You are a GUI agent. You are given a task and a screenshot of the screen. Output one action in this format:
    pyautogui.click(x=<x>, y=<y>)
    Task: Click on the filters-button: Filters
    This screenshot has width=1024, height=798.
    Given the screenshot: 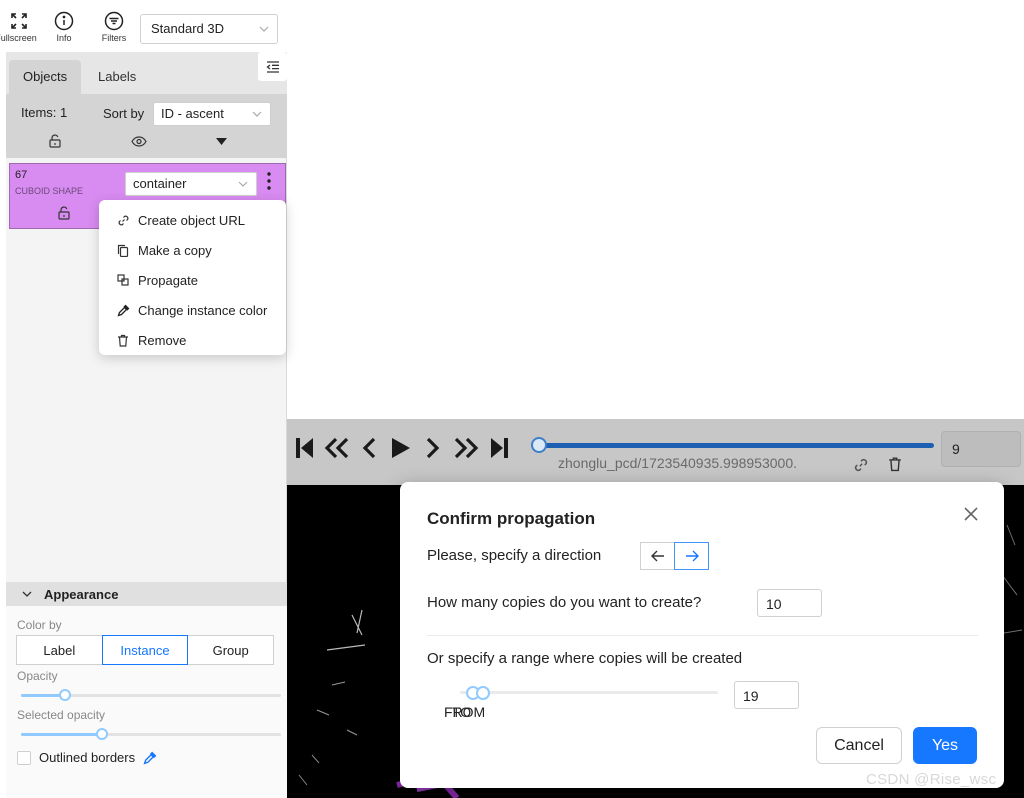 What is the action you would take?
    pyautogui.click(x=114, y=28)
    